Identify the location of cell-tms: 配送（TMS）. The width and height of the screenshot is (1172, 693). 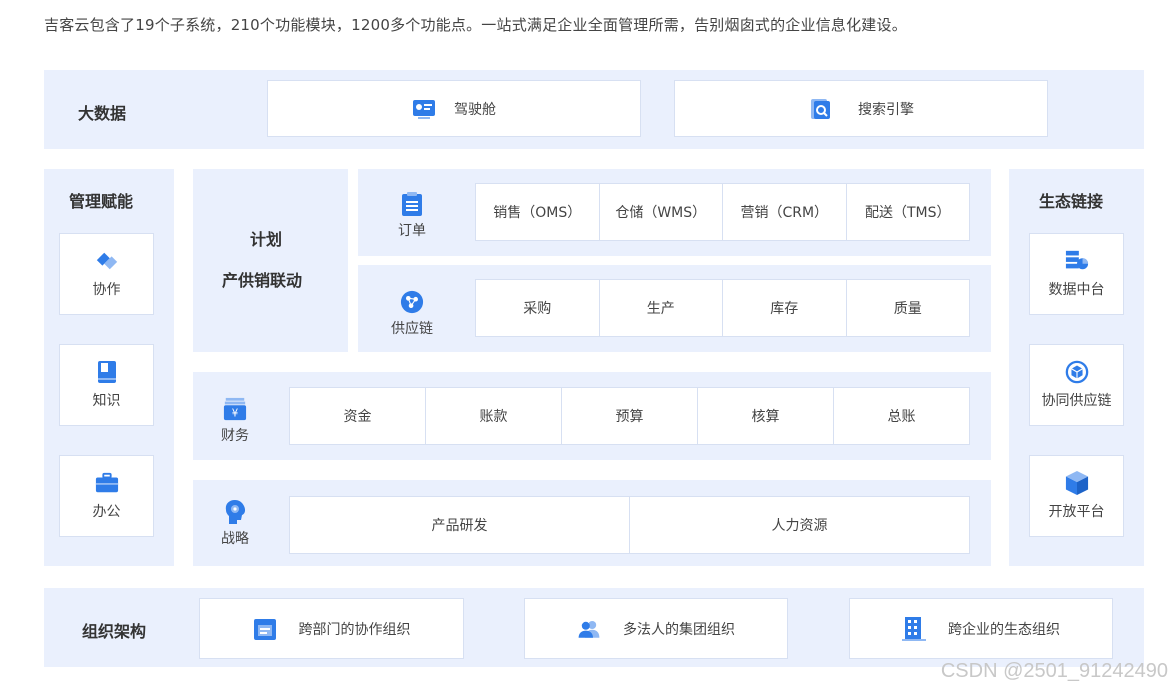
(908, 212).